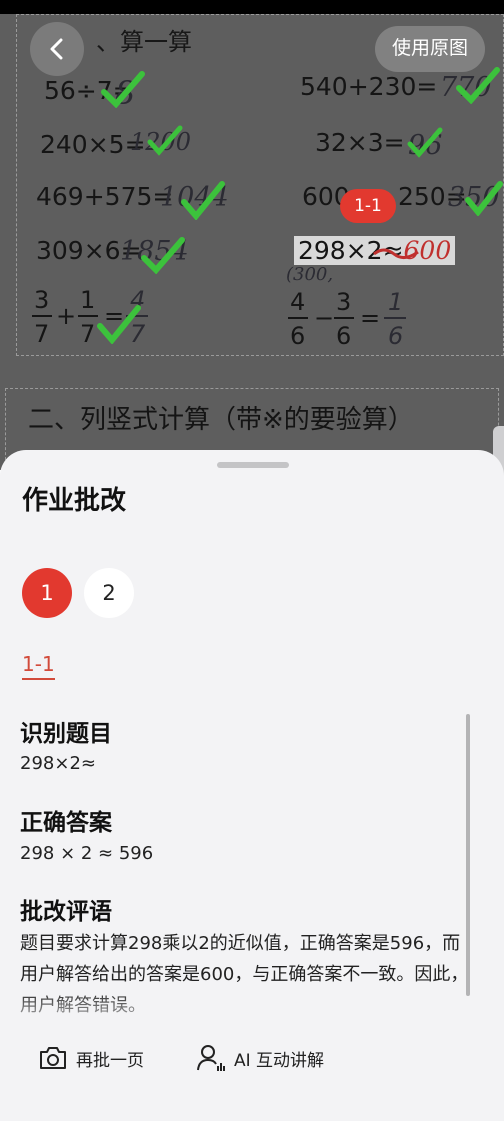  I want to click on answer-value: 298 × 2 ≈ 596, so click(87, 853).